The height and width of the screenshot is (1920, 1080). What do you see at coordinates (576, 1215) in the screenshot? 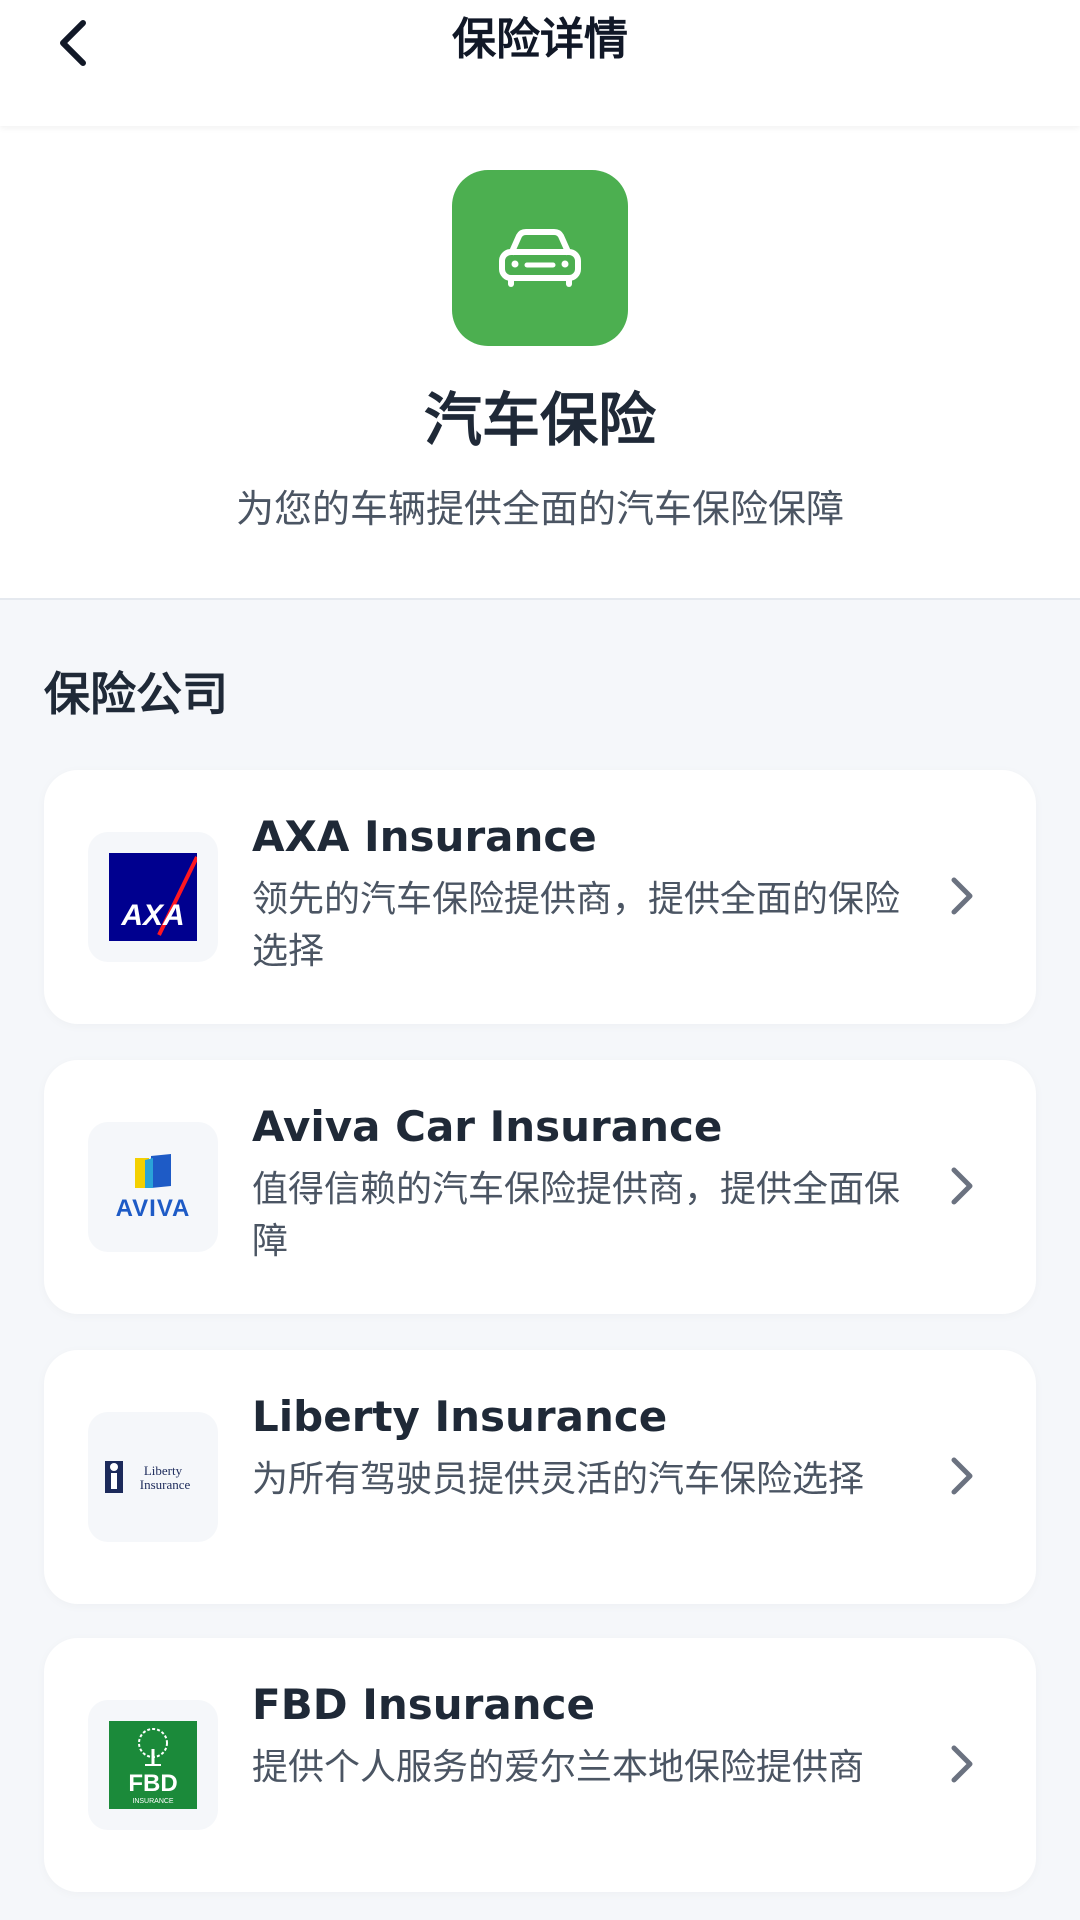
I see `company-description: 值得信赖的汽车保险提供商，提供全面保障` at bounding box center [576, 1215].